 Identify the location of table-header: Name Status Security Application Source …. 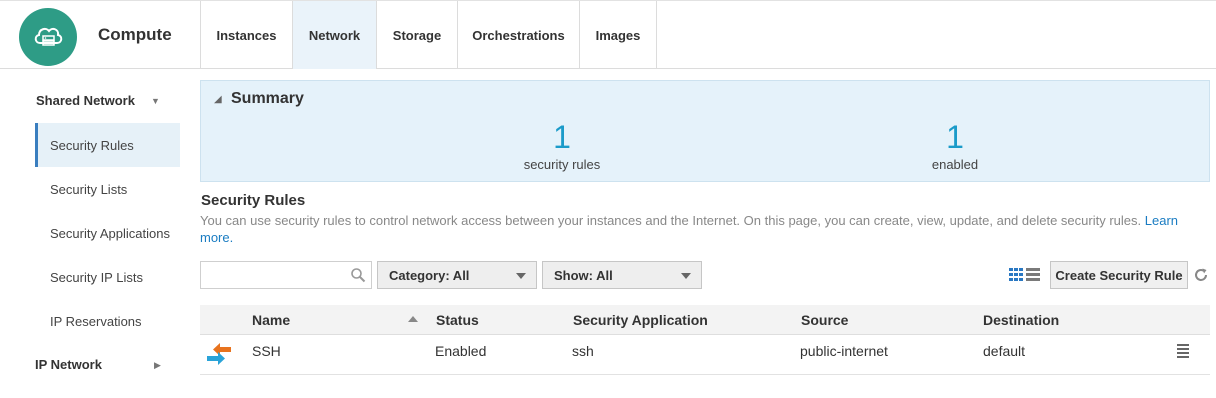
(705, 320).